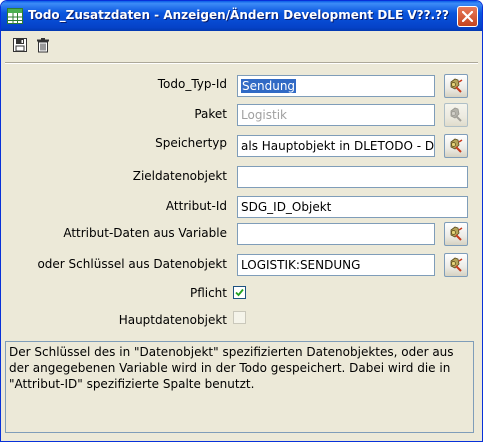  What do you see at coordinates (196, 206) in the screenshot?
I see `attribut-id-label: Attribut-Id` at bounding box center [196, 206].